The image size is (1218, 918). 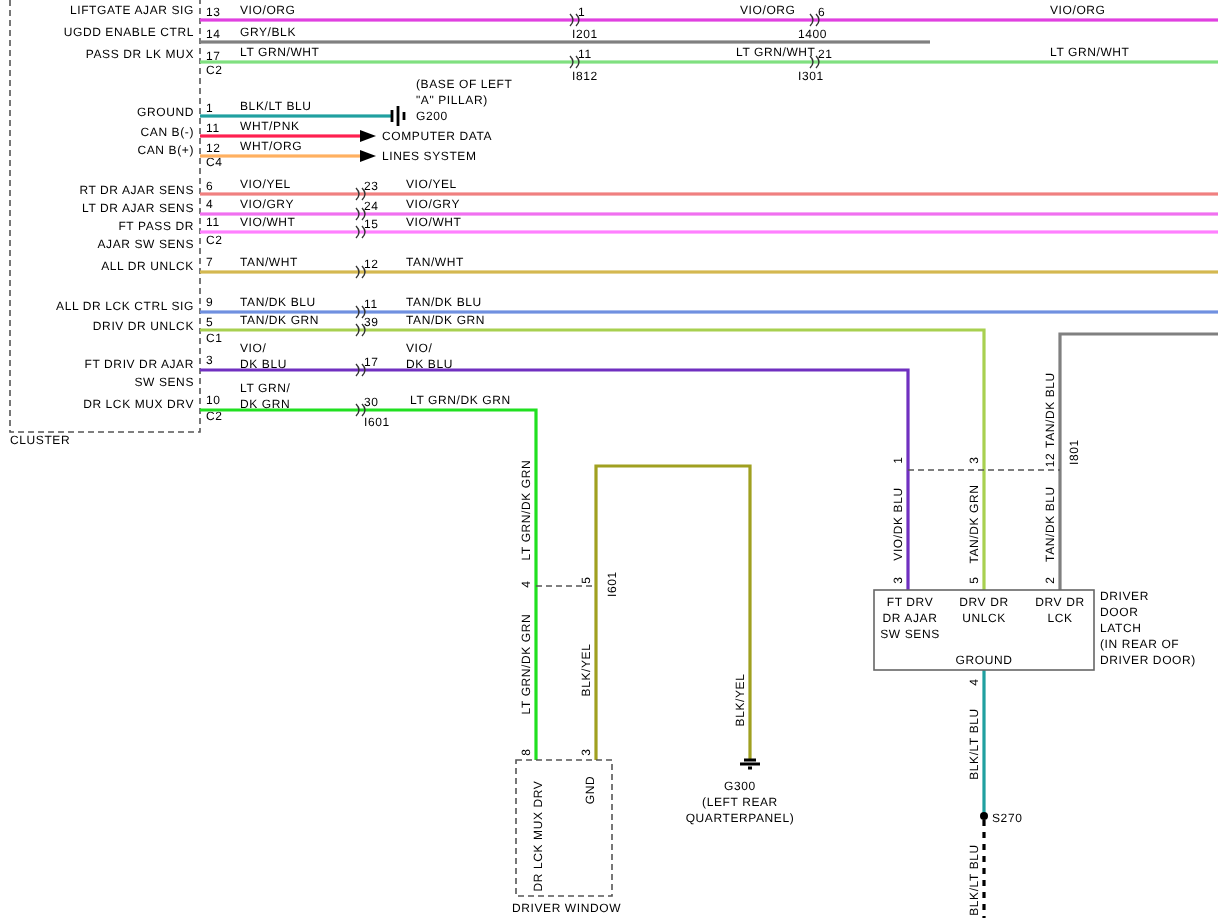 What do you see at coordinates (564, 828) in the screenshot?
I see `window-module-outline` at bounding box center [564, 828].